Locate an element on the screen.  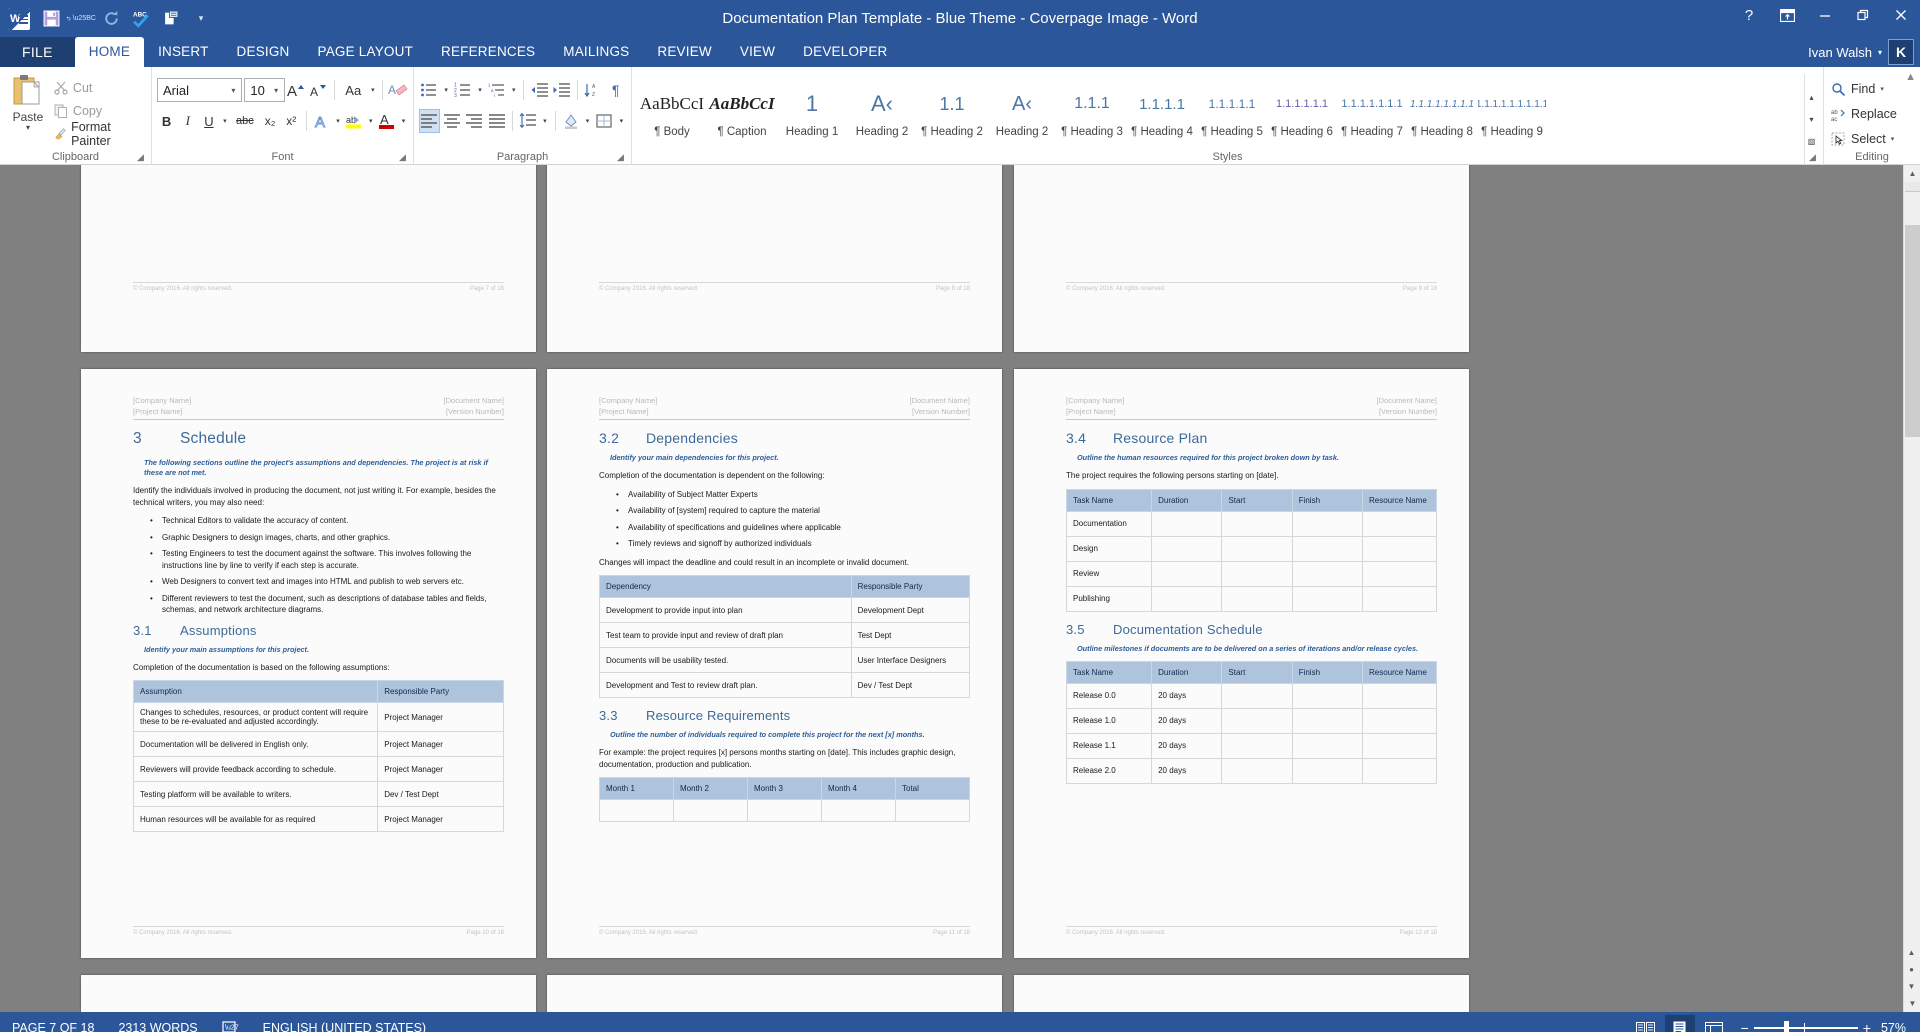
table-row: Review is located at coordinates (1251, 573).